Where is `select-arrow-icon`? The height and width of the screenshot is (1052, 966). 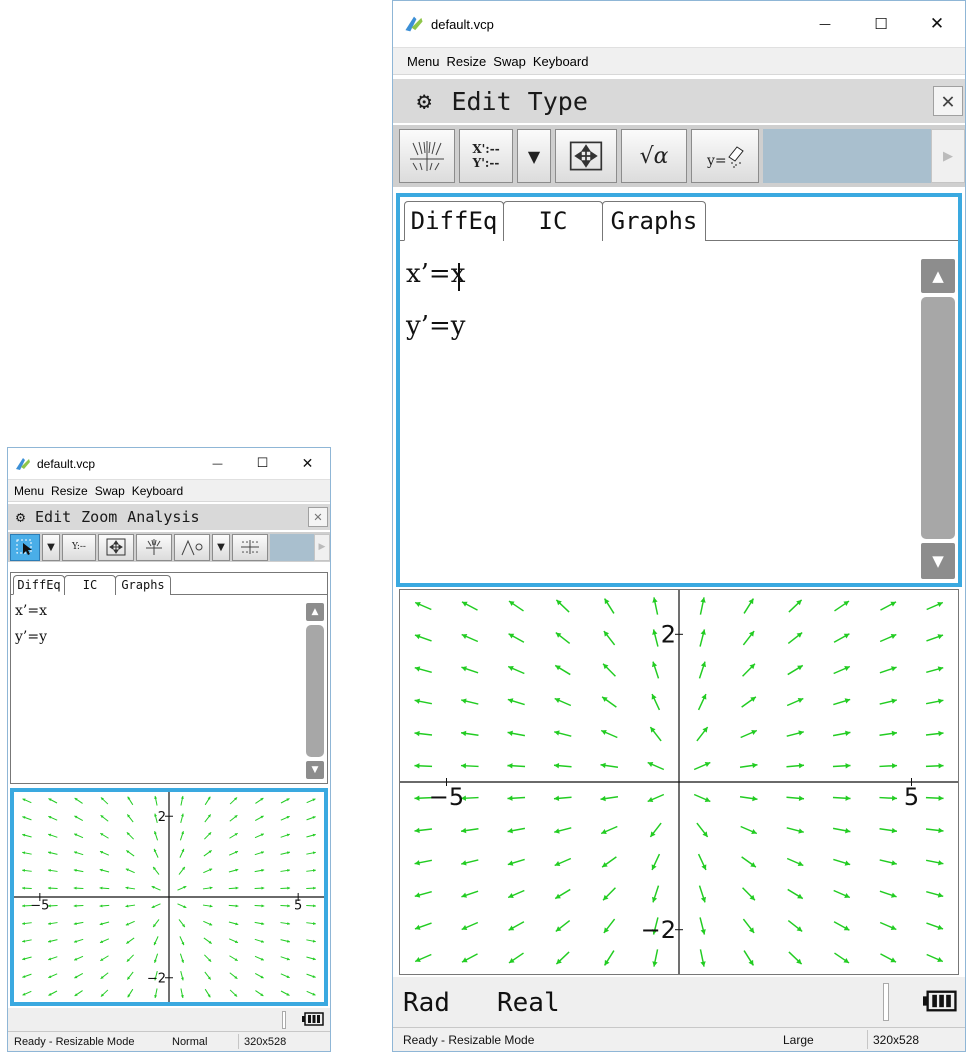
select-arrow-icon is located at coordinates (25, 547).